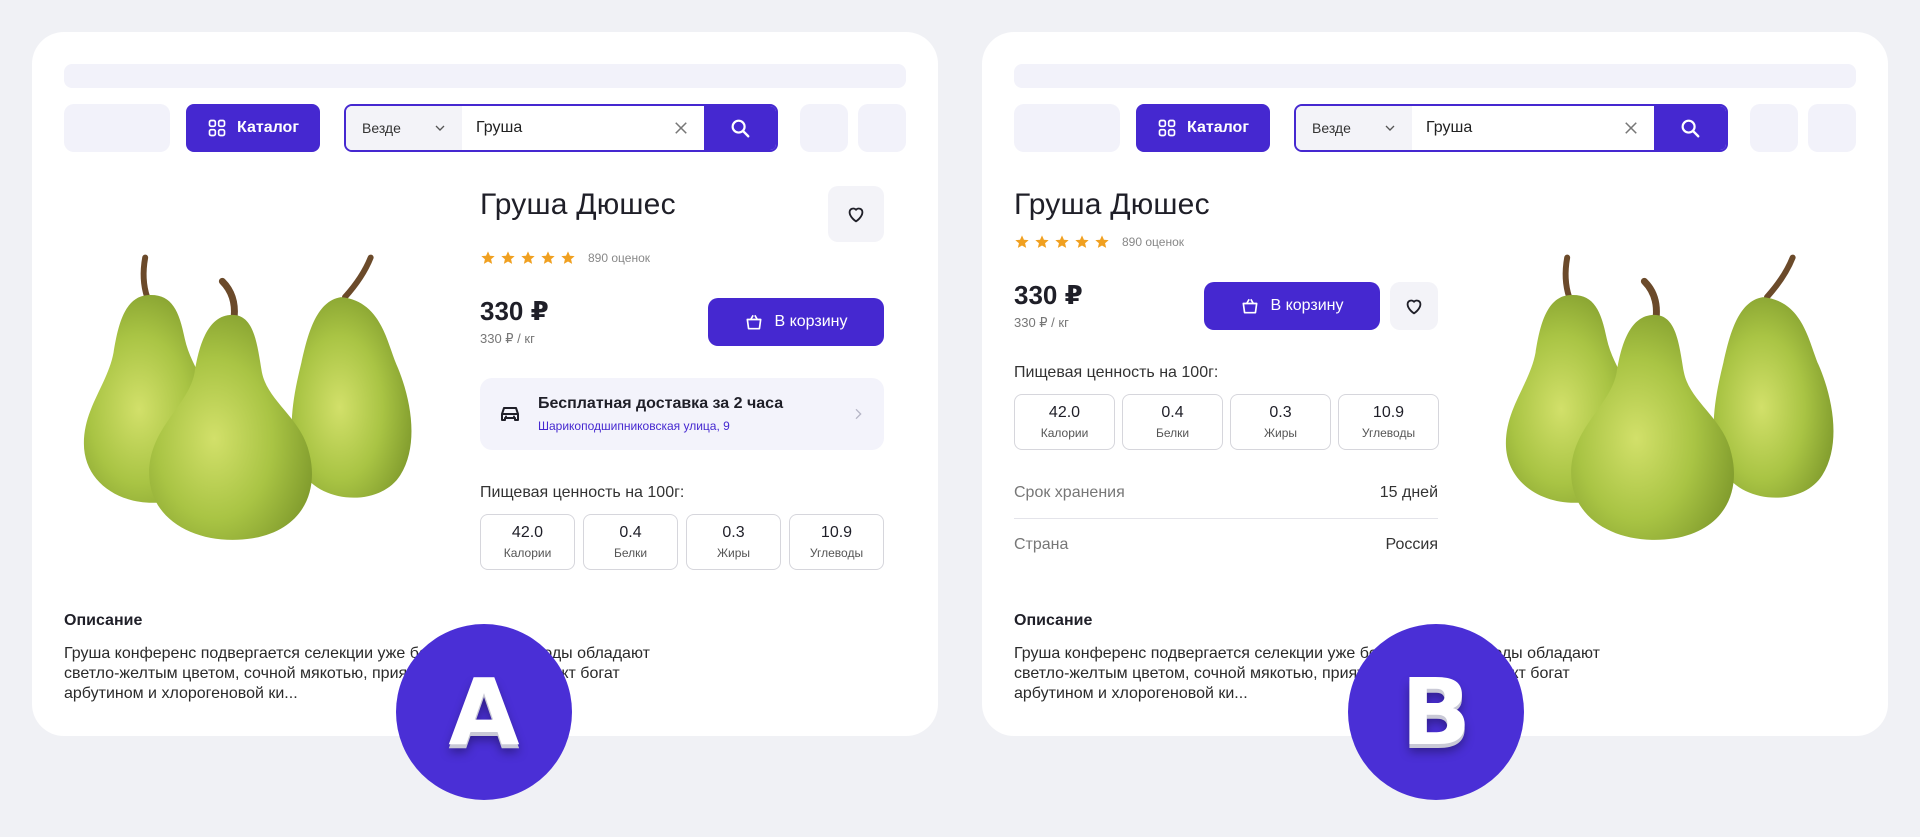 Image resolution: width=1920 pixels, height=837 pixels. What do you see at coordinates (1041, 544) in the screenshot?
I see `spec-key: Страна` at bounding box center [1041, 544].